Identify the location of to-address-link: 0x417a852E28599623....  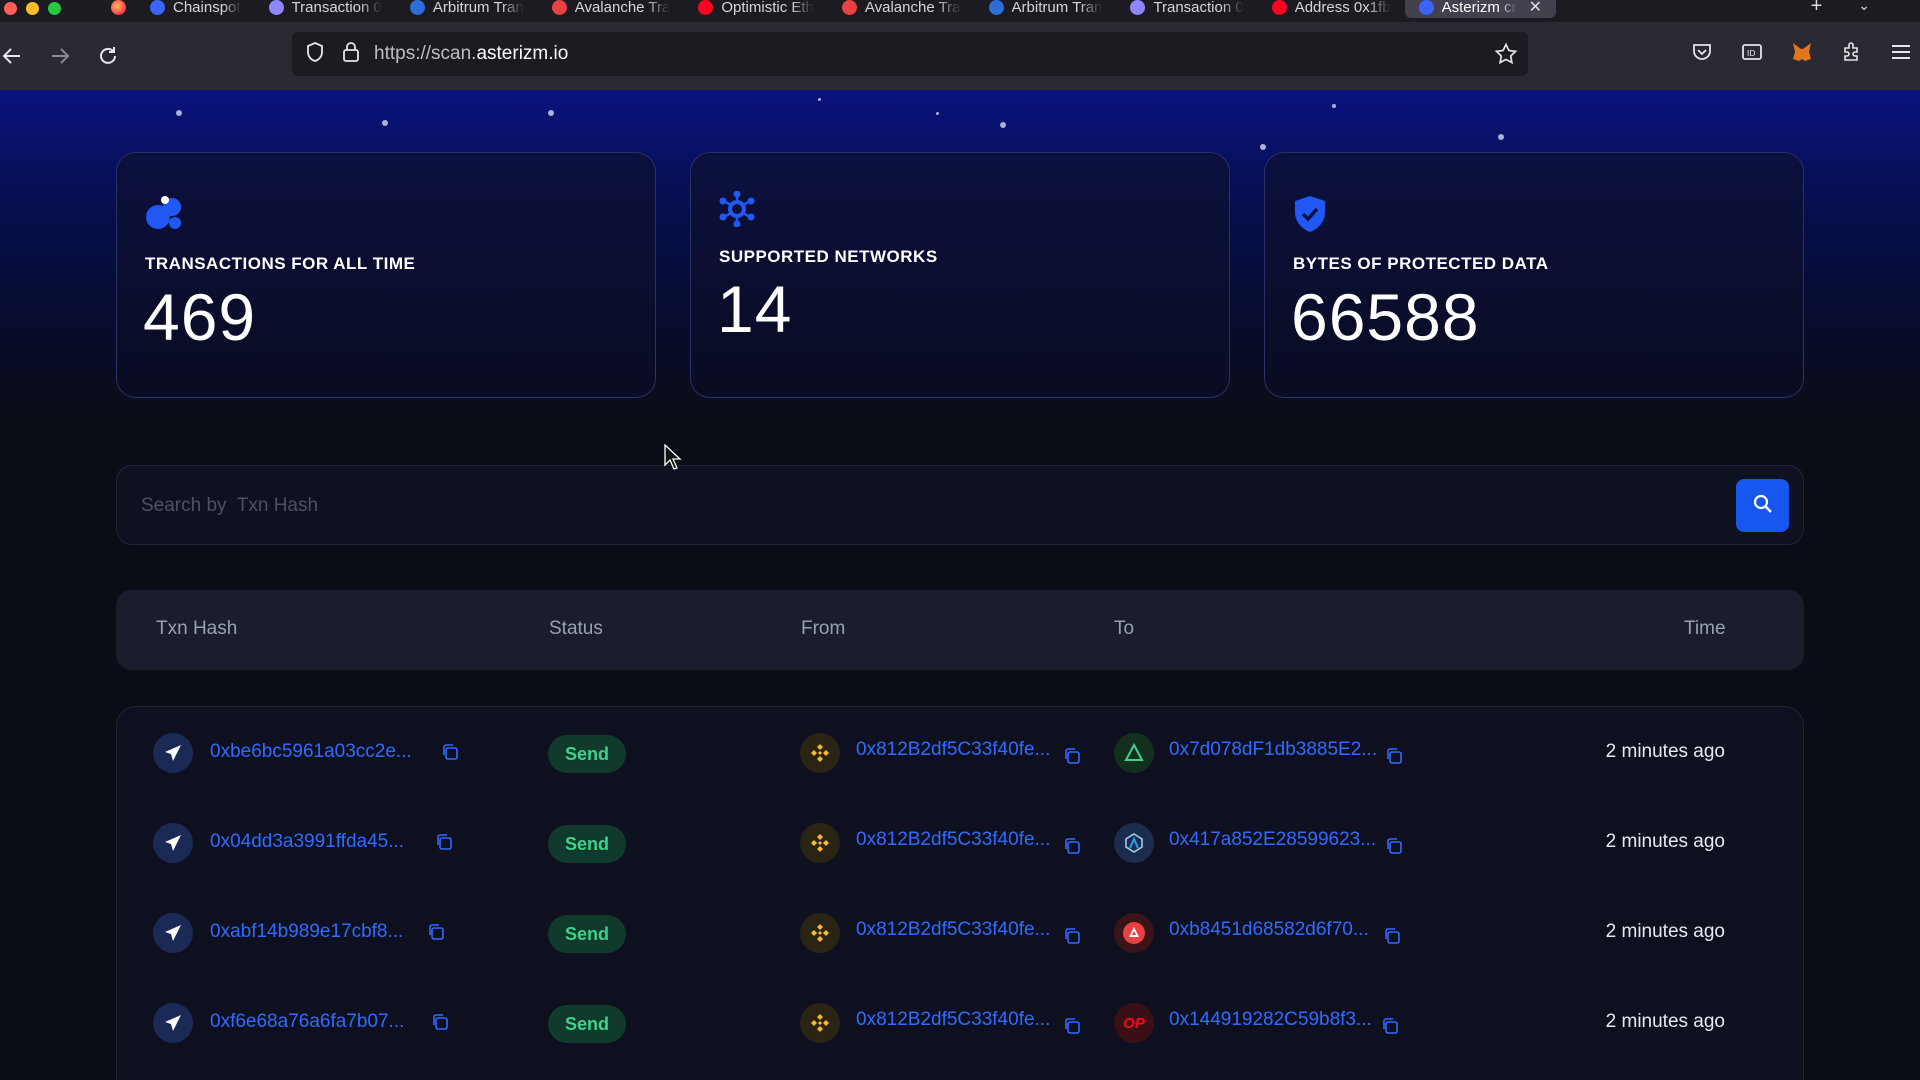
(1272, 840).